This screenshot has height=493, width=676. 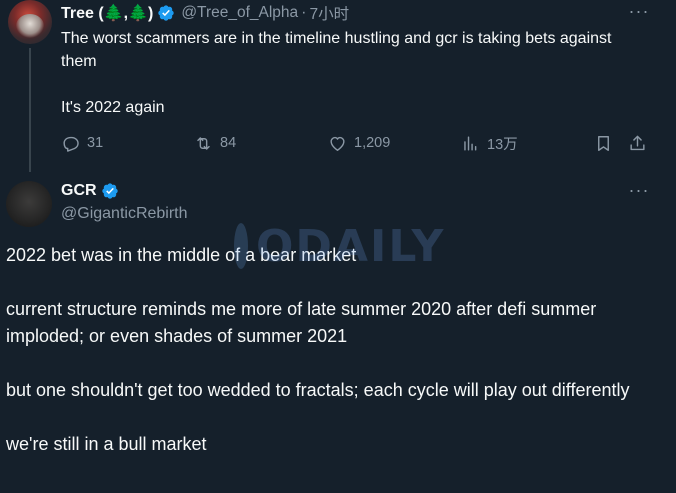 What do you see at coordinates (82, 143) in the screenshot?
I see `reply-button: 31` at bounding box center [82, 143].